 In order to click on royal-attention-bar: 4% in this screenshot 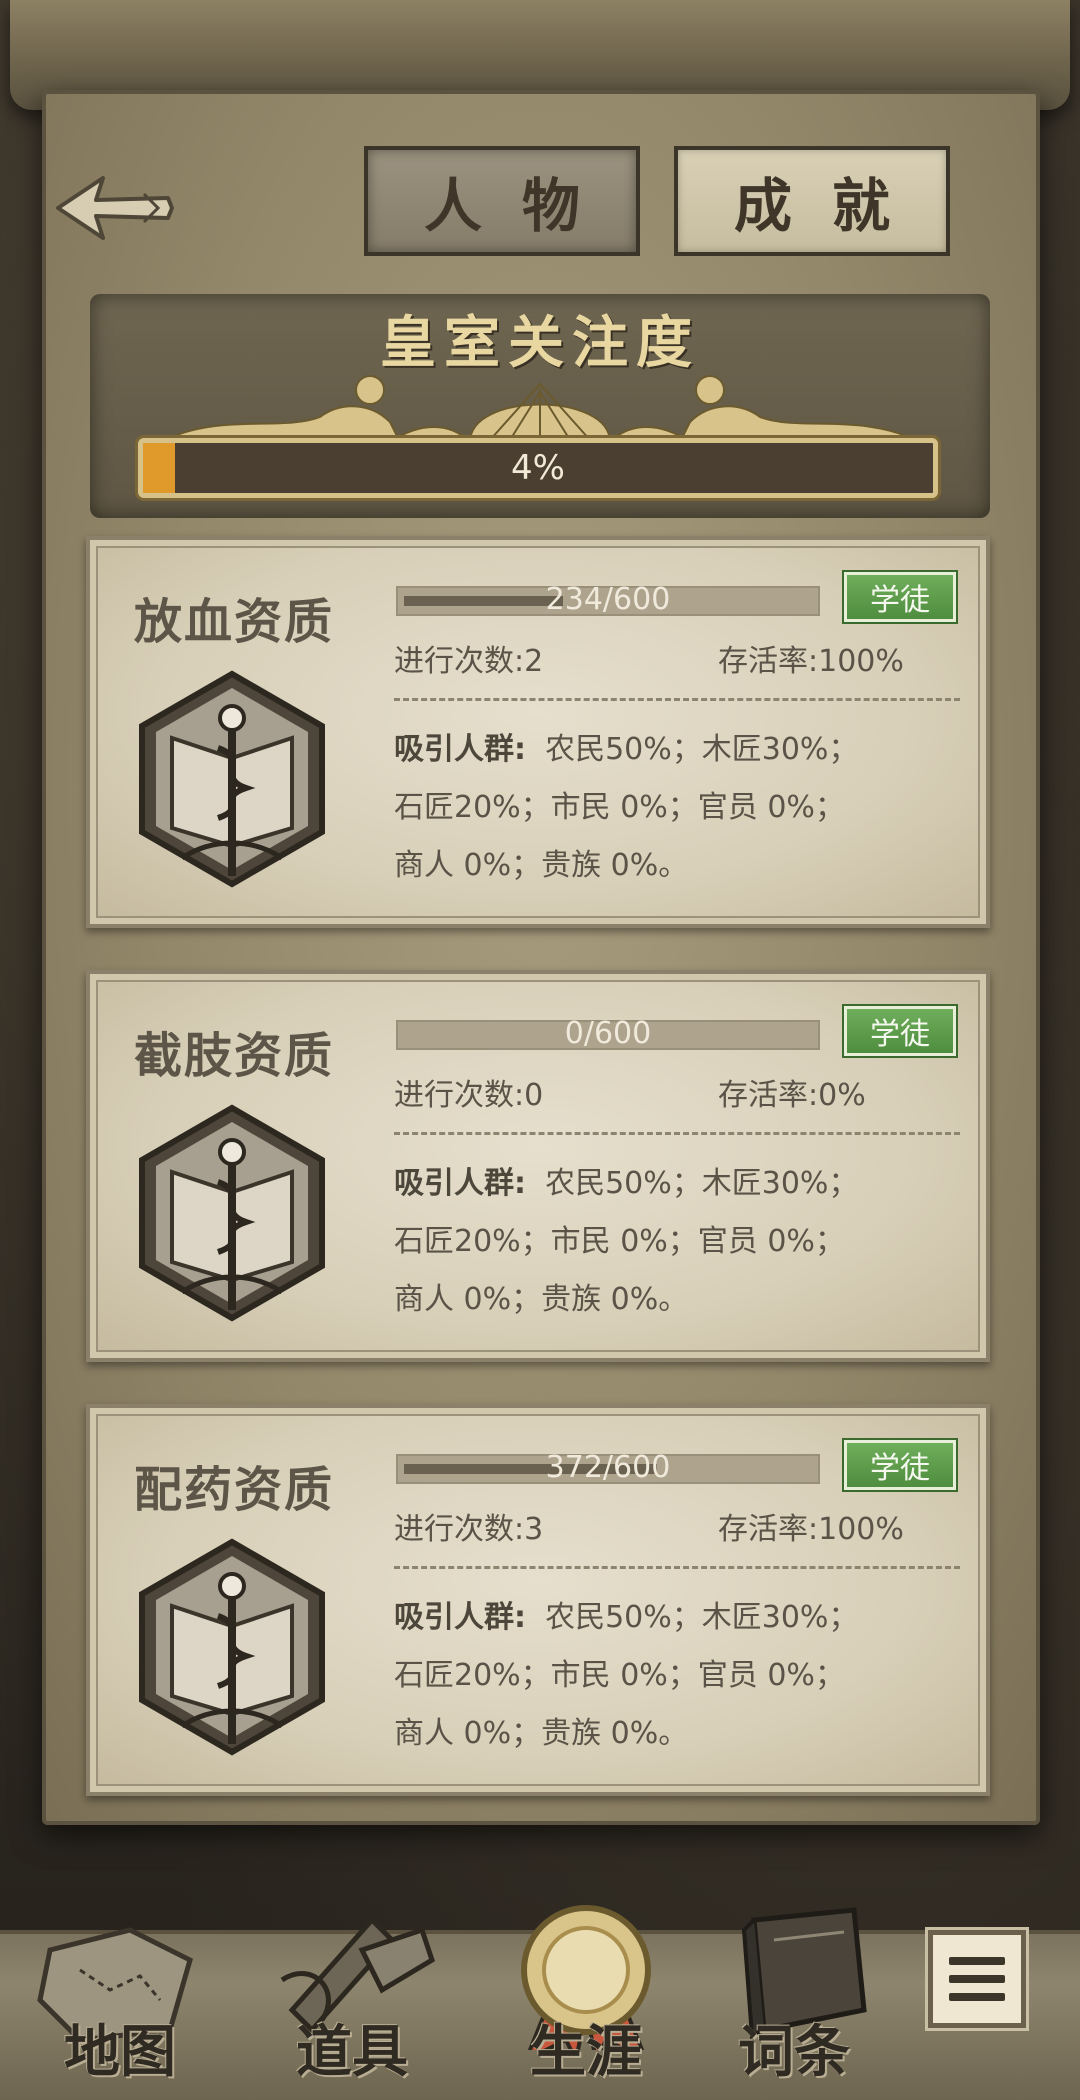, I will do `click(538, 468)`.